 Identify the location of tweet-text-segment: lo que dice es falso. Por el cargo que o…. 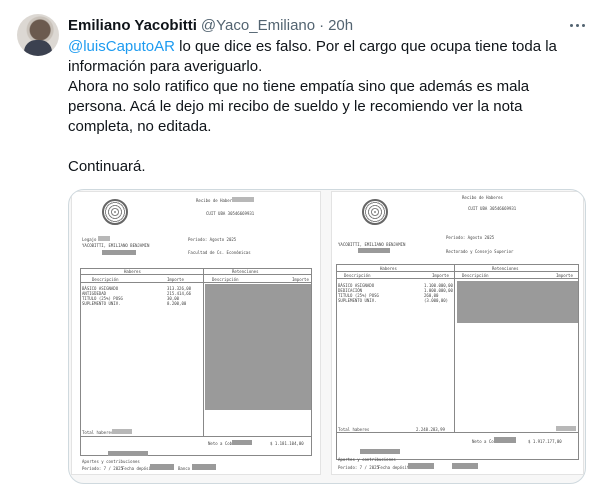
(365, 46).